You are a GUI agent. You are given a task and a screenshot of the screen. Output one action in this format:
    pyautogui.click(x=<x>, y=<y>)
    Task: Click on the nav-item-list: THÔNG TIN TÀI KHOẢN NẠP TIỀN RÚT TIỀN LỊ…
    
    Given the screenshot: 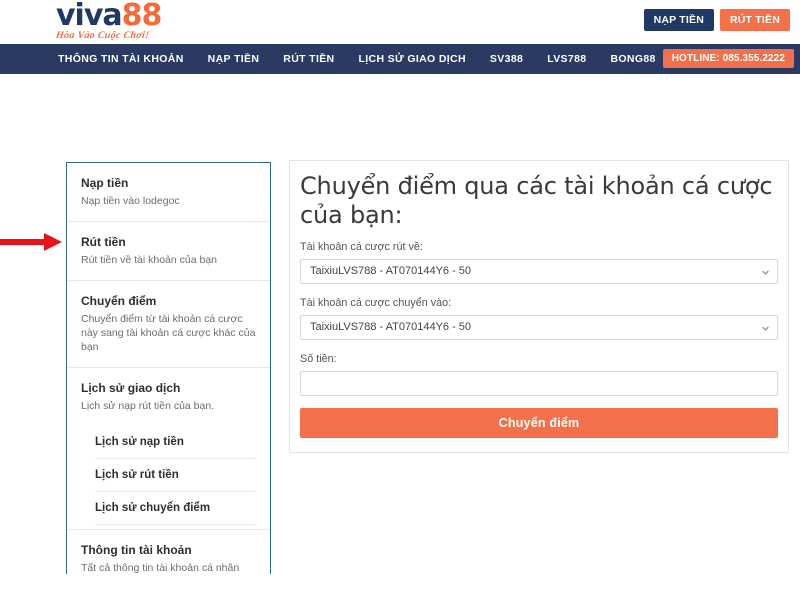 What is the action you would take?
    pyautogui.click(x=356, y=59)
    